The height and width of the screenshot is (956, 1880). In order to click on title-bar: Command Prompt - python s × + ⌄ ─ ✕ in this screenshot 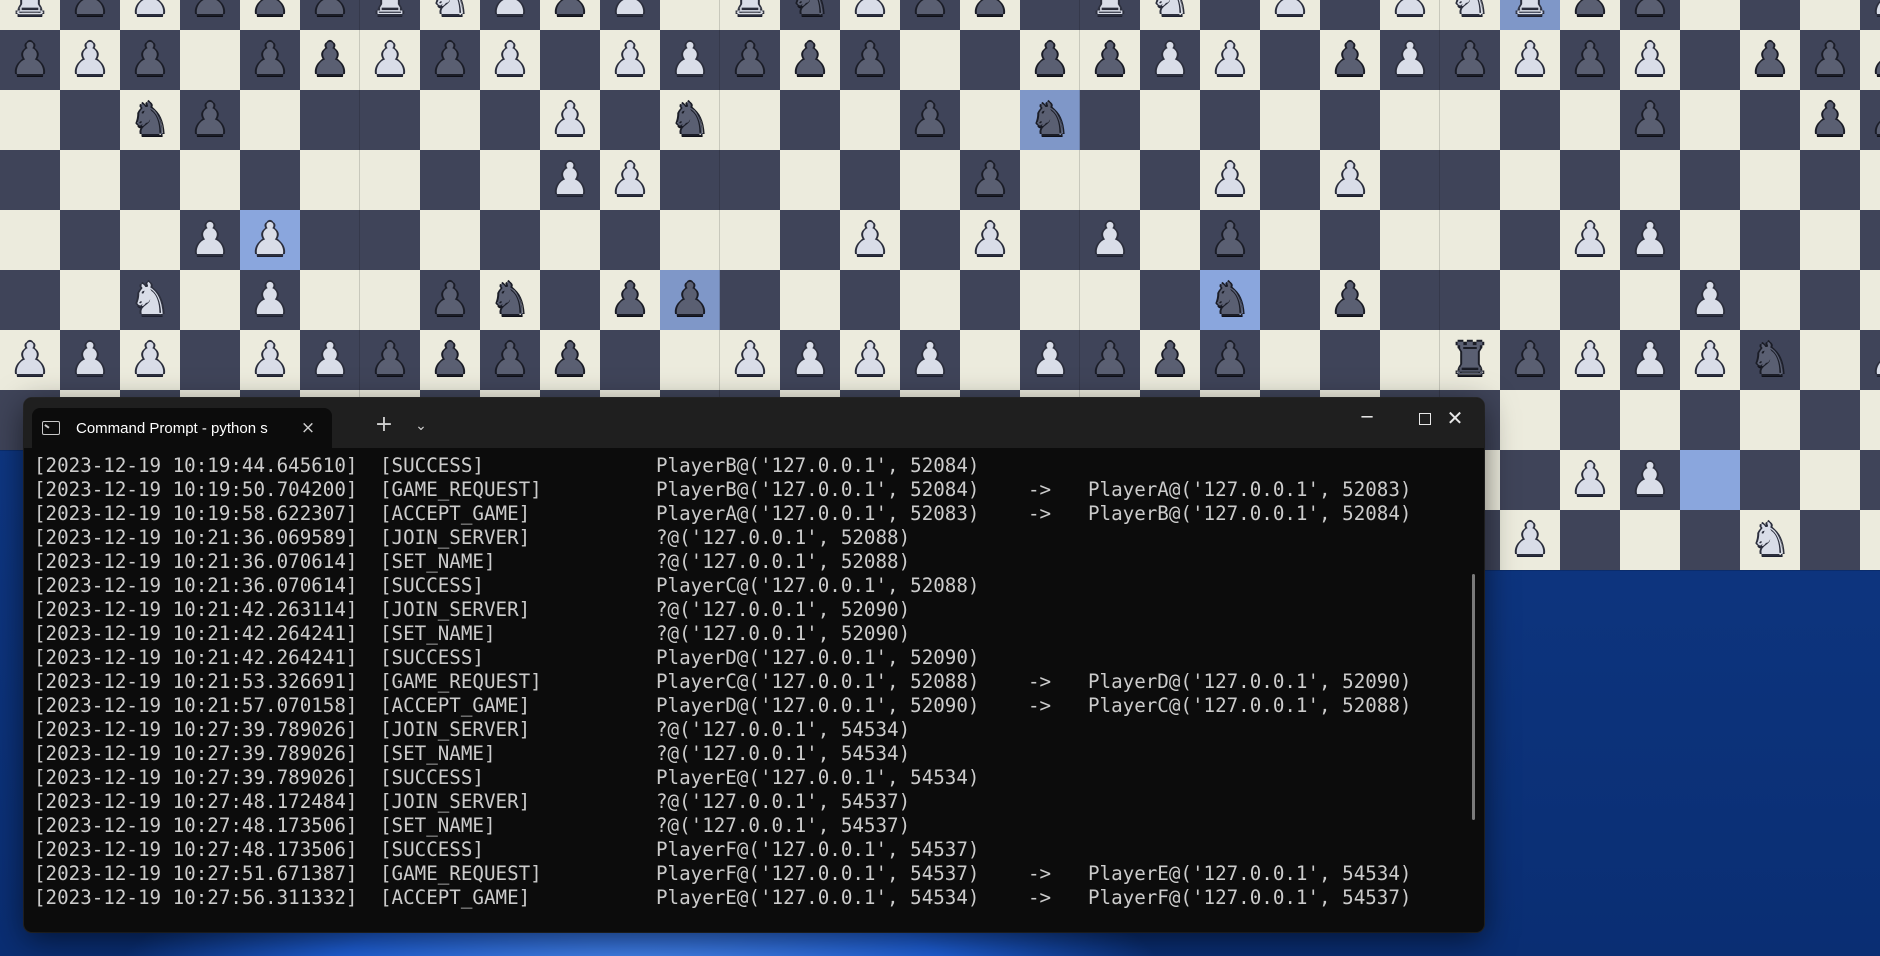, I will do `click(754, 423)`.